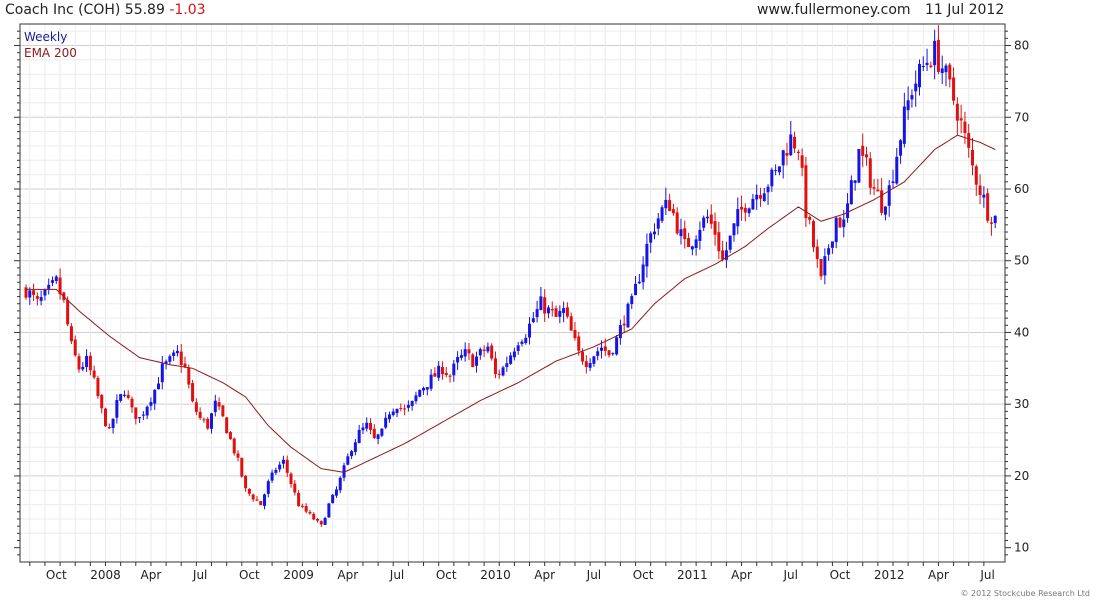  Describe the element at coordinates (1021, 189) in the screenshot. I see `y-tick-label: 60` at that location.